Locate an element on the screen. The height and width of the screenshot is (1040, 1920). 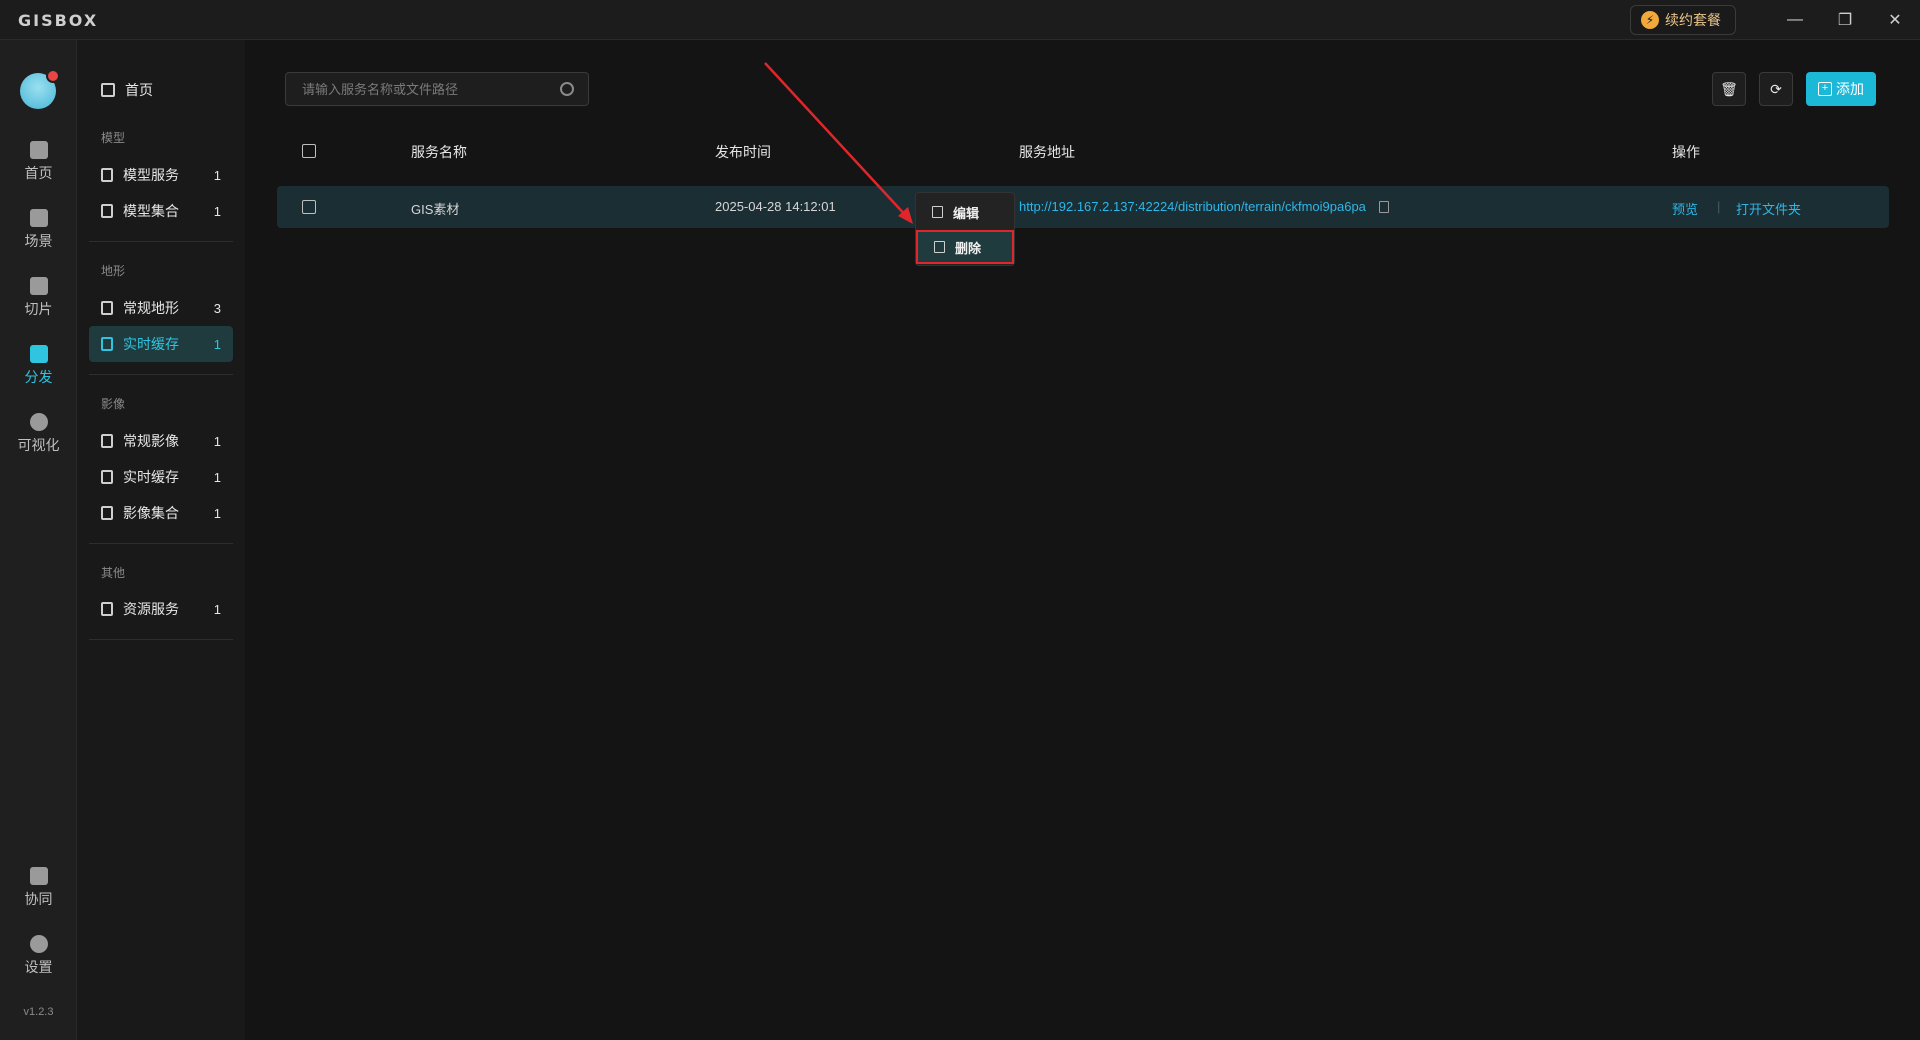
rail-item-label: 设置 is located at coordinates (38, 967).